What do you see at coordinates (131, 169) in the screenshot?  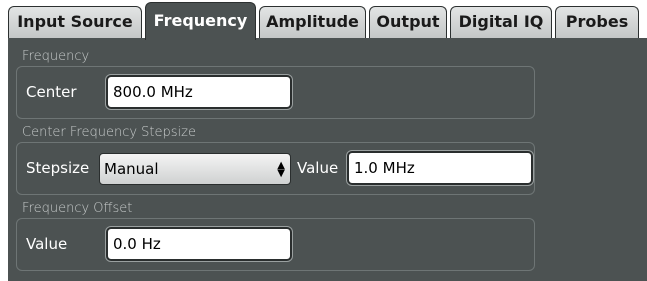 I see `stepsize-selected-value: Manual` at bounding box center [131, 169].